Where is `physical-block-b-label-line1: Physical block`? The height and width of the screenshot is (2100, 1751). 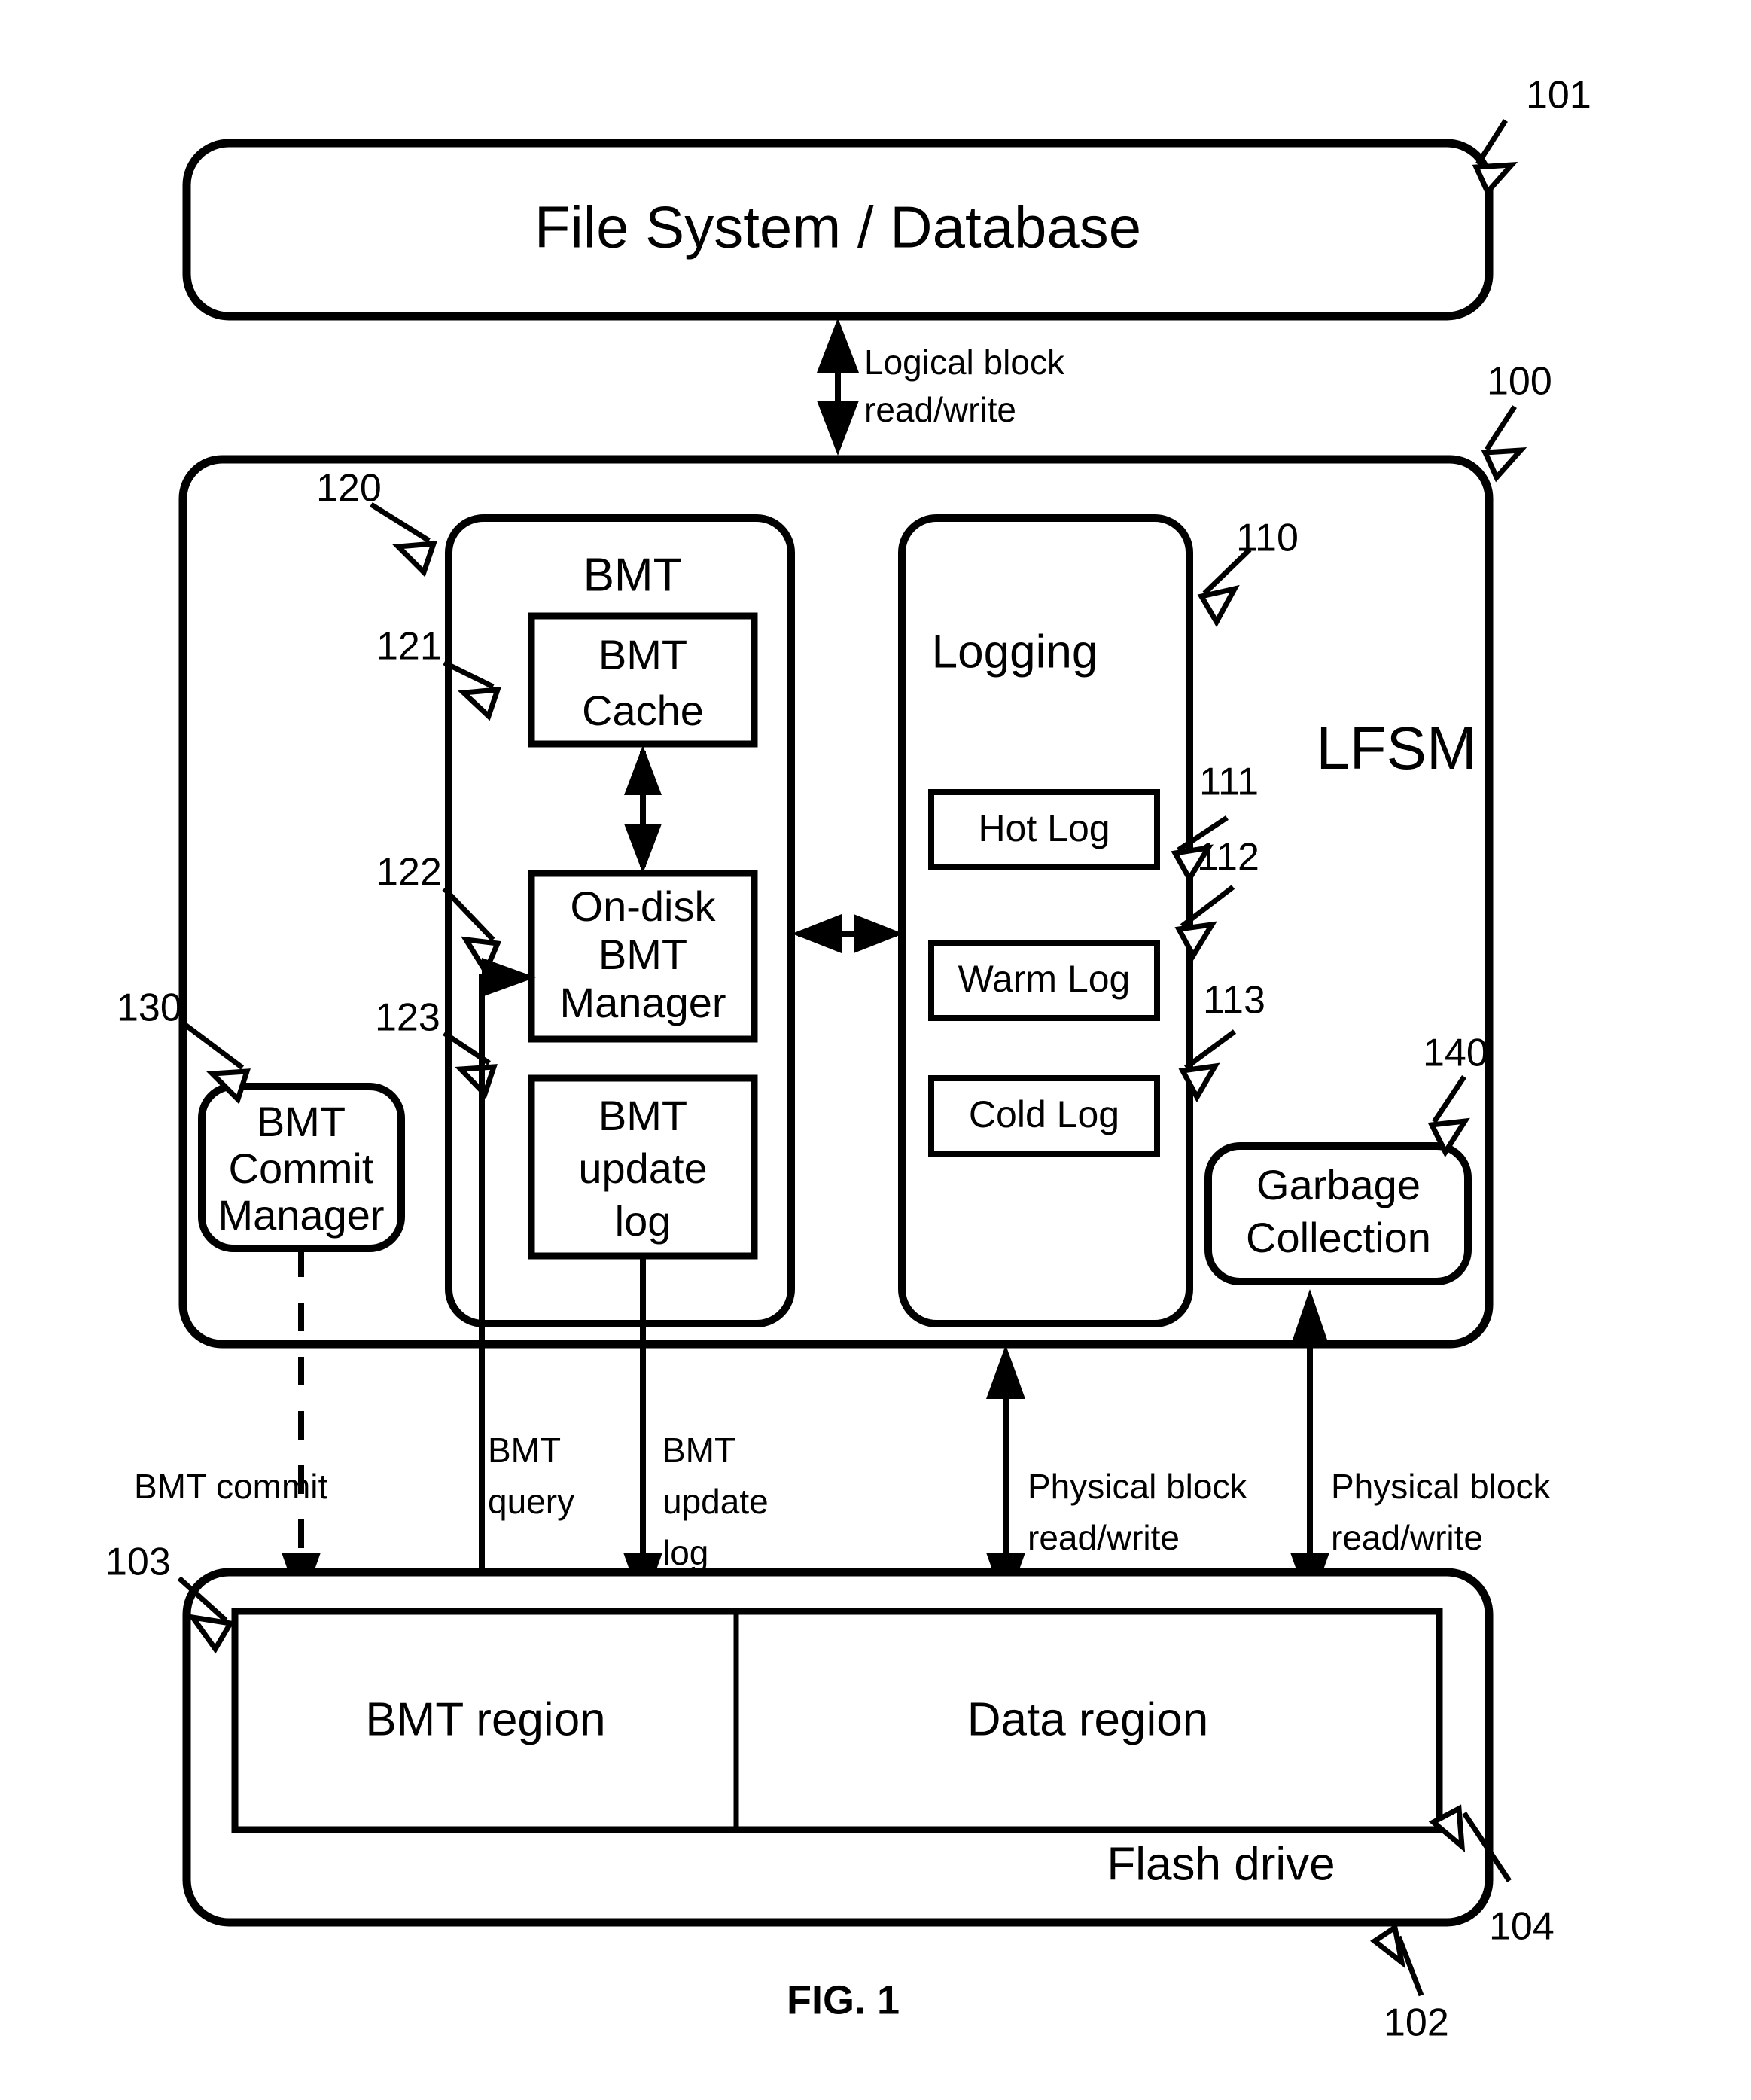 physical-block-b-label-line1: Physical block is located at coordinates (1441, 1486).